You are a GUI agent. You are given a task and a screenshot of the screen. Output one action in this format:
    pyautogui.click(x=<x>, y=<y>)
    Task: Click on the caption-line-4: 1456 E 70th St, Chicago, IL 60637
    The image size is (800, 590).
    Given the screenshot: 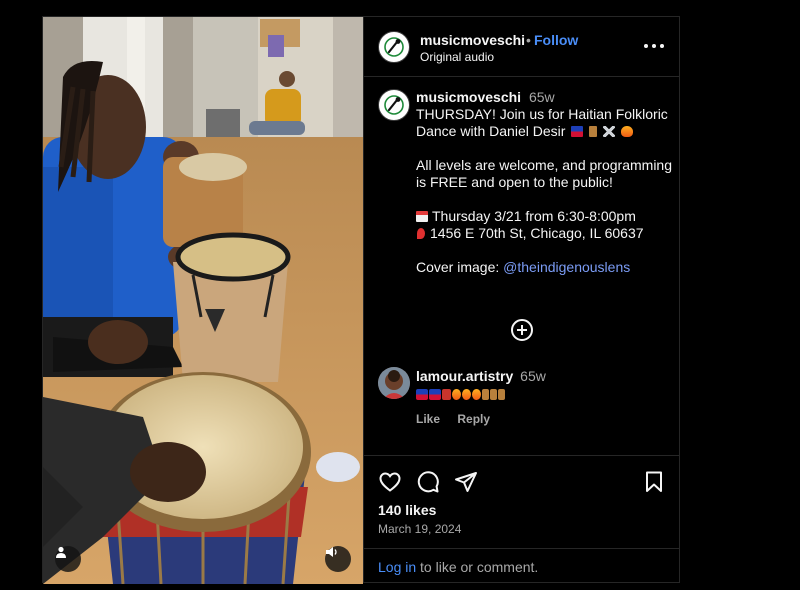 What is the action you would take?
    pyautogui.click(x=537, y=233)
    